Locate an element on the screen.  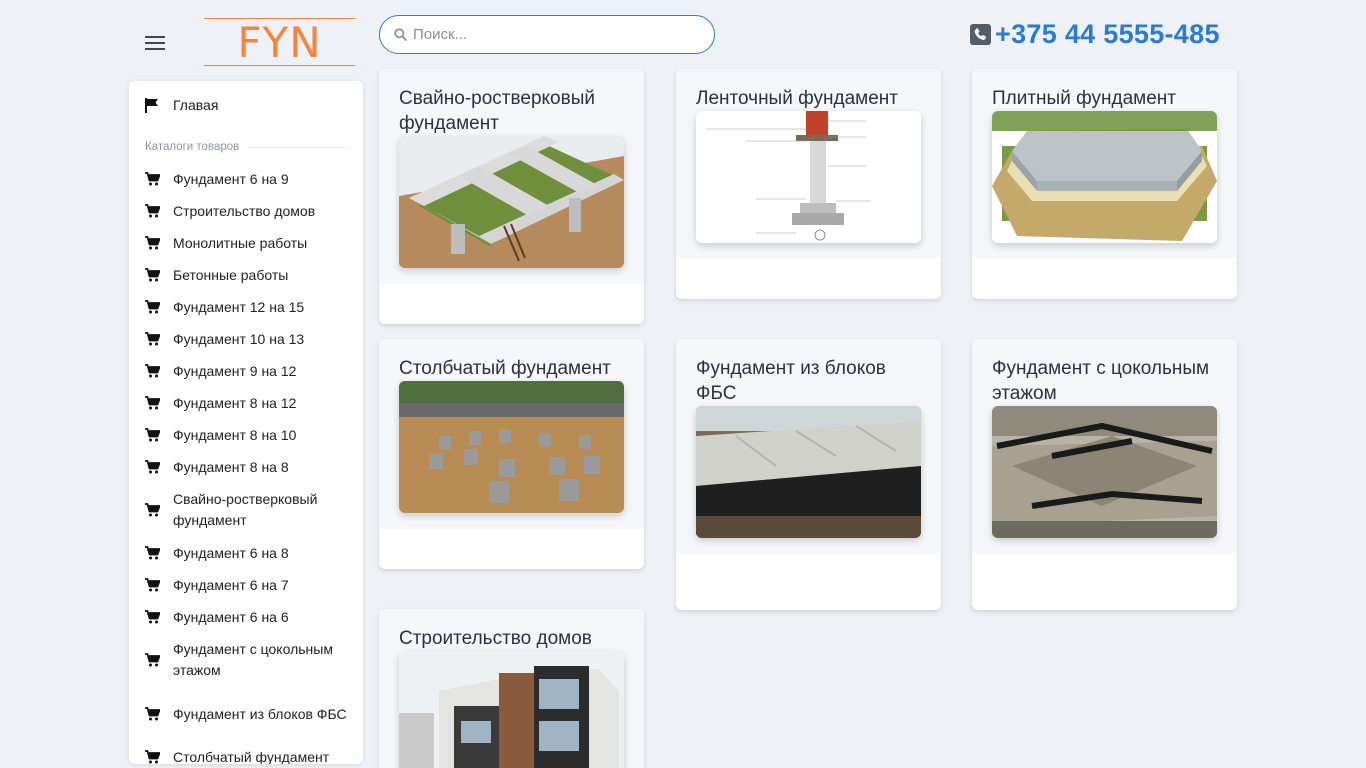
sidebar-catalog-item-label: Фундамент из блоков ФБС is located at coordinates (260, 713).